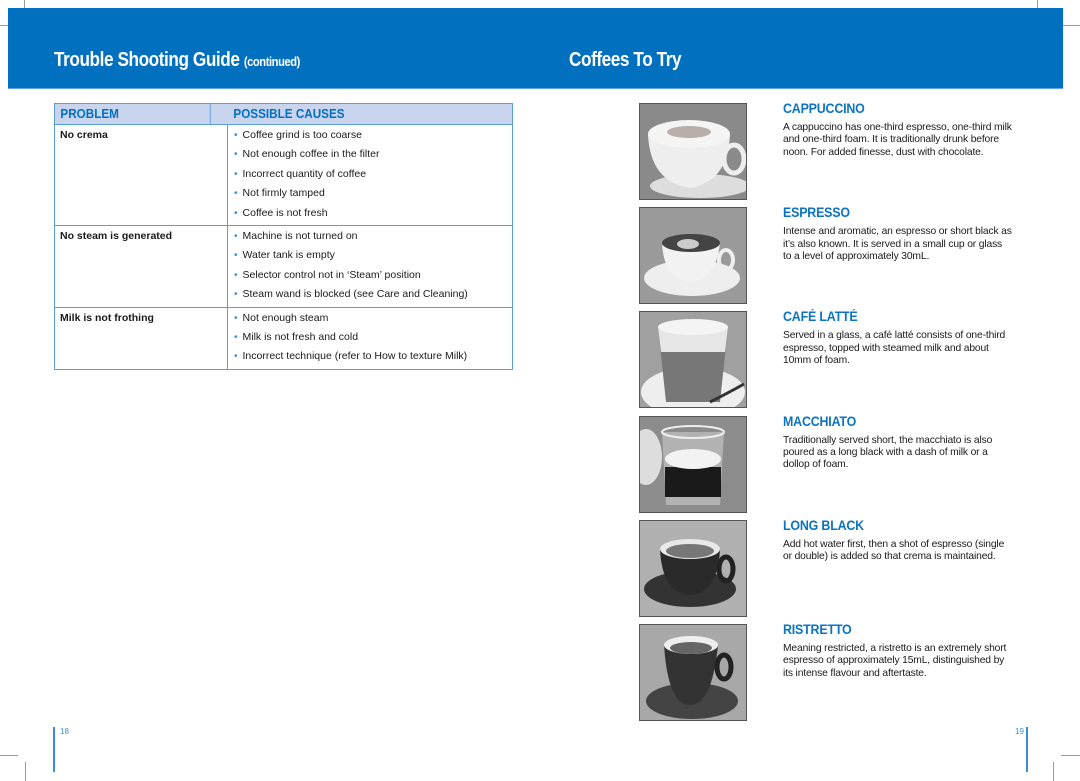  What do you see at coordinates (274, 48) in the screenshot?
I see `left-page-header: Trouble Shooting Guide (continued)` at bounding box center [274, 48].